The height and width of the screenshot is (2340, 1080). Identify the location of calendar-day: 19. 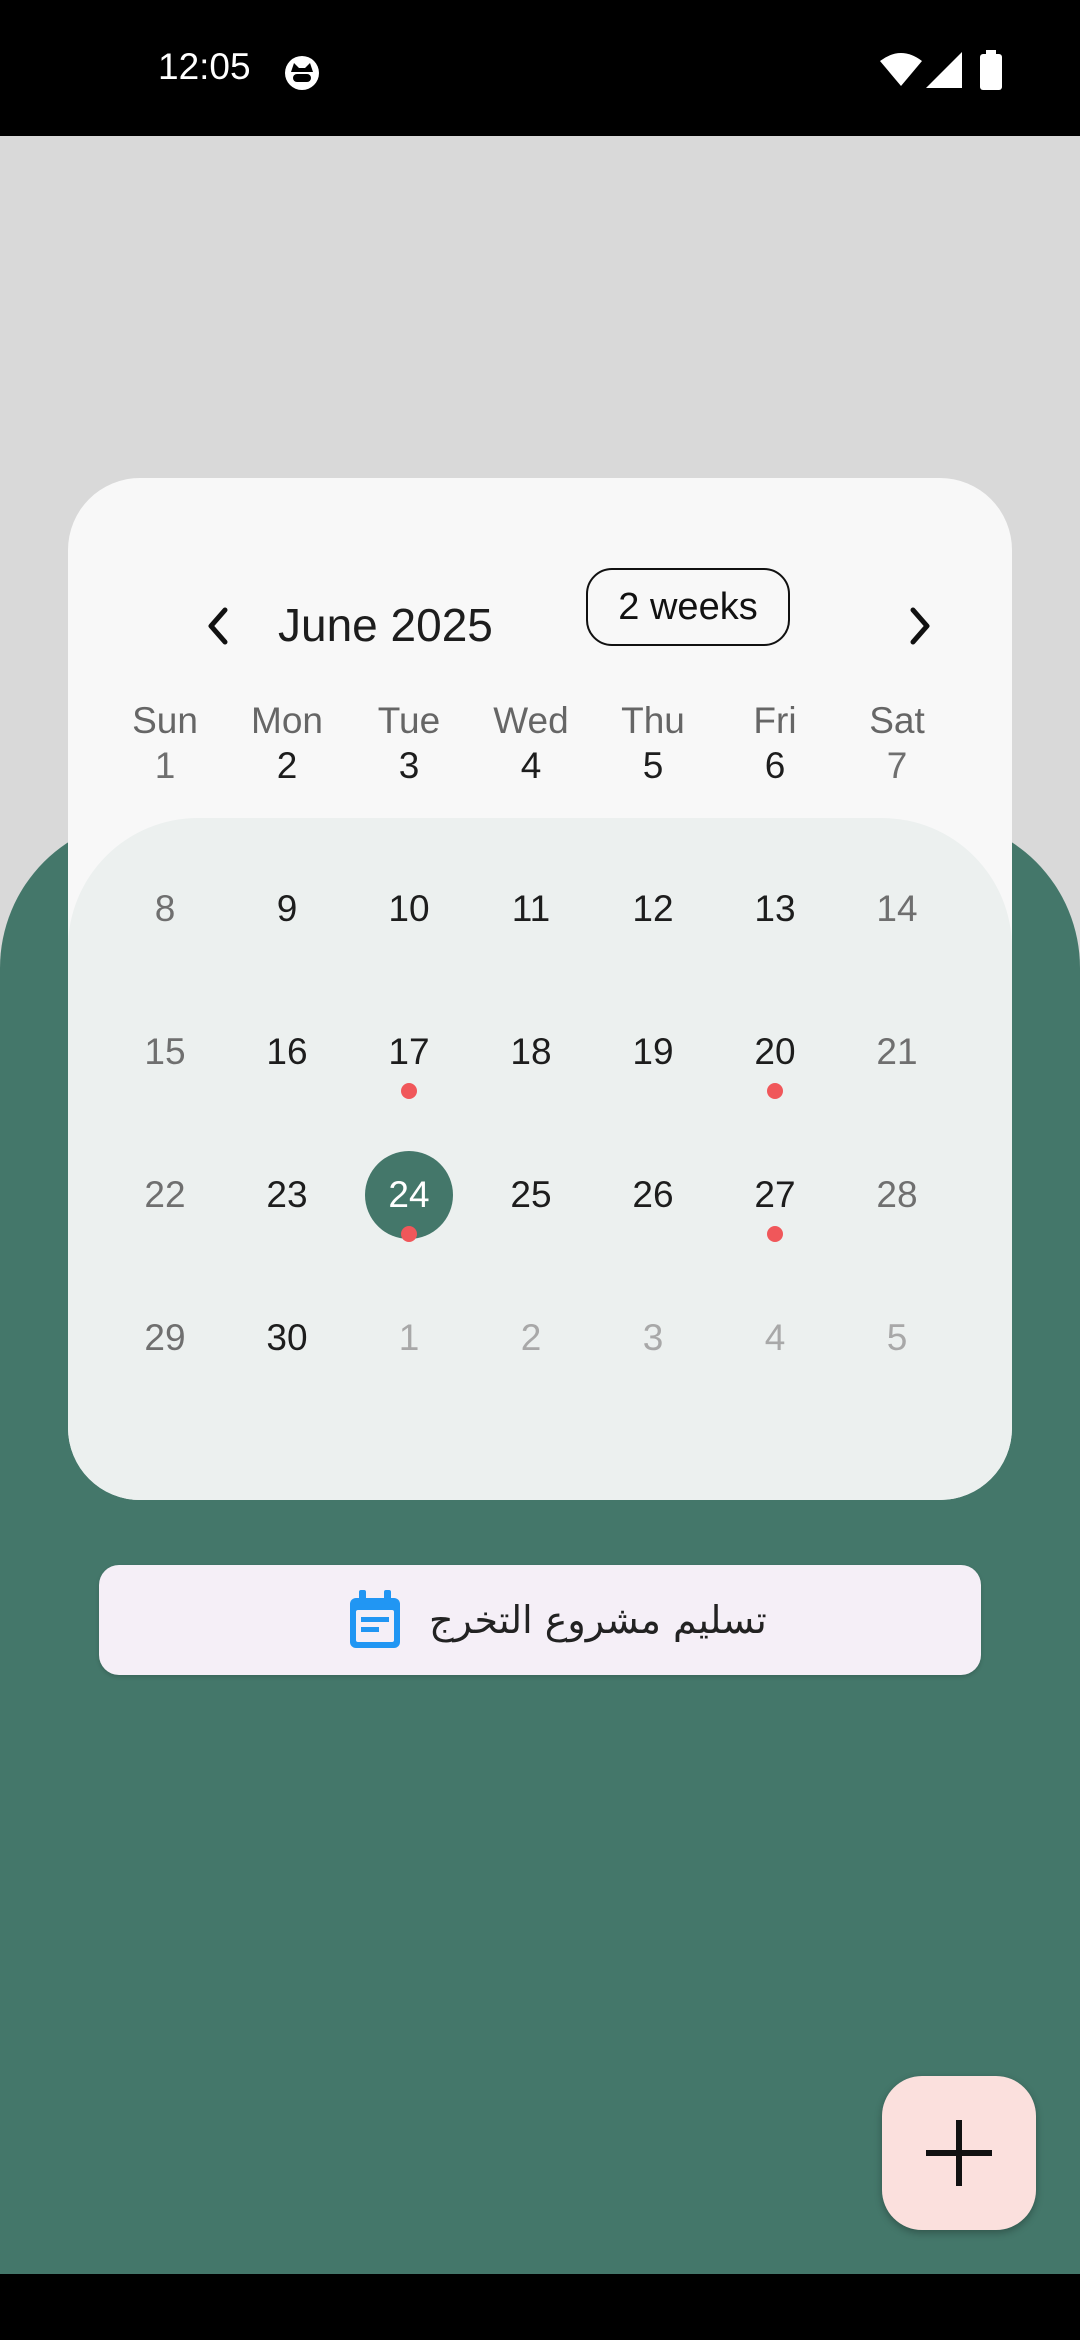
(653, 1052).